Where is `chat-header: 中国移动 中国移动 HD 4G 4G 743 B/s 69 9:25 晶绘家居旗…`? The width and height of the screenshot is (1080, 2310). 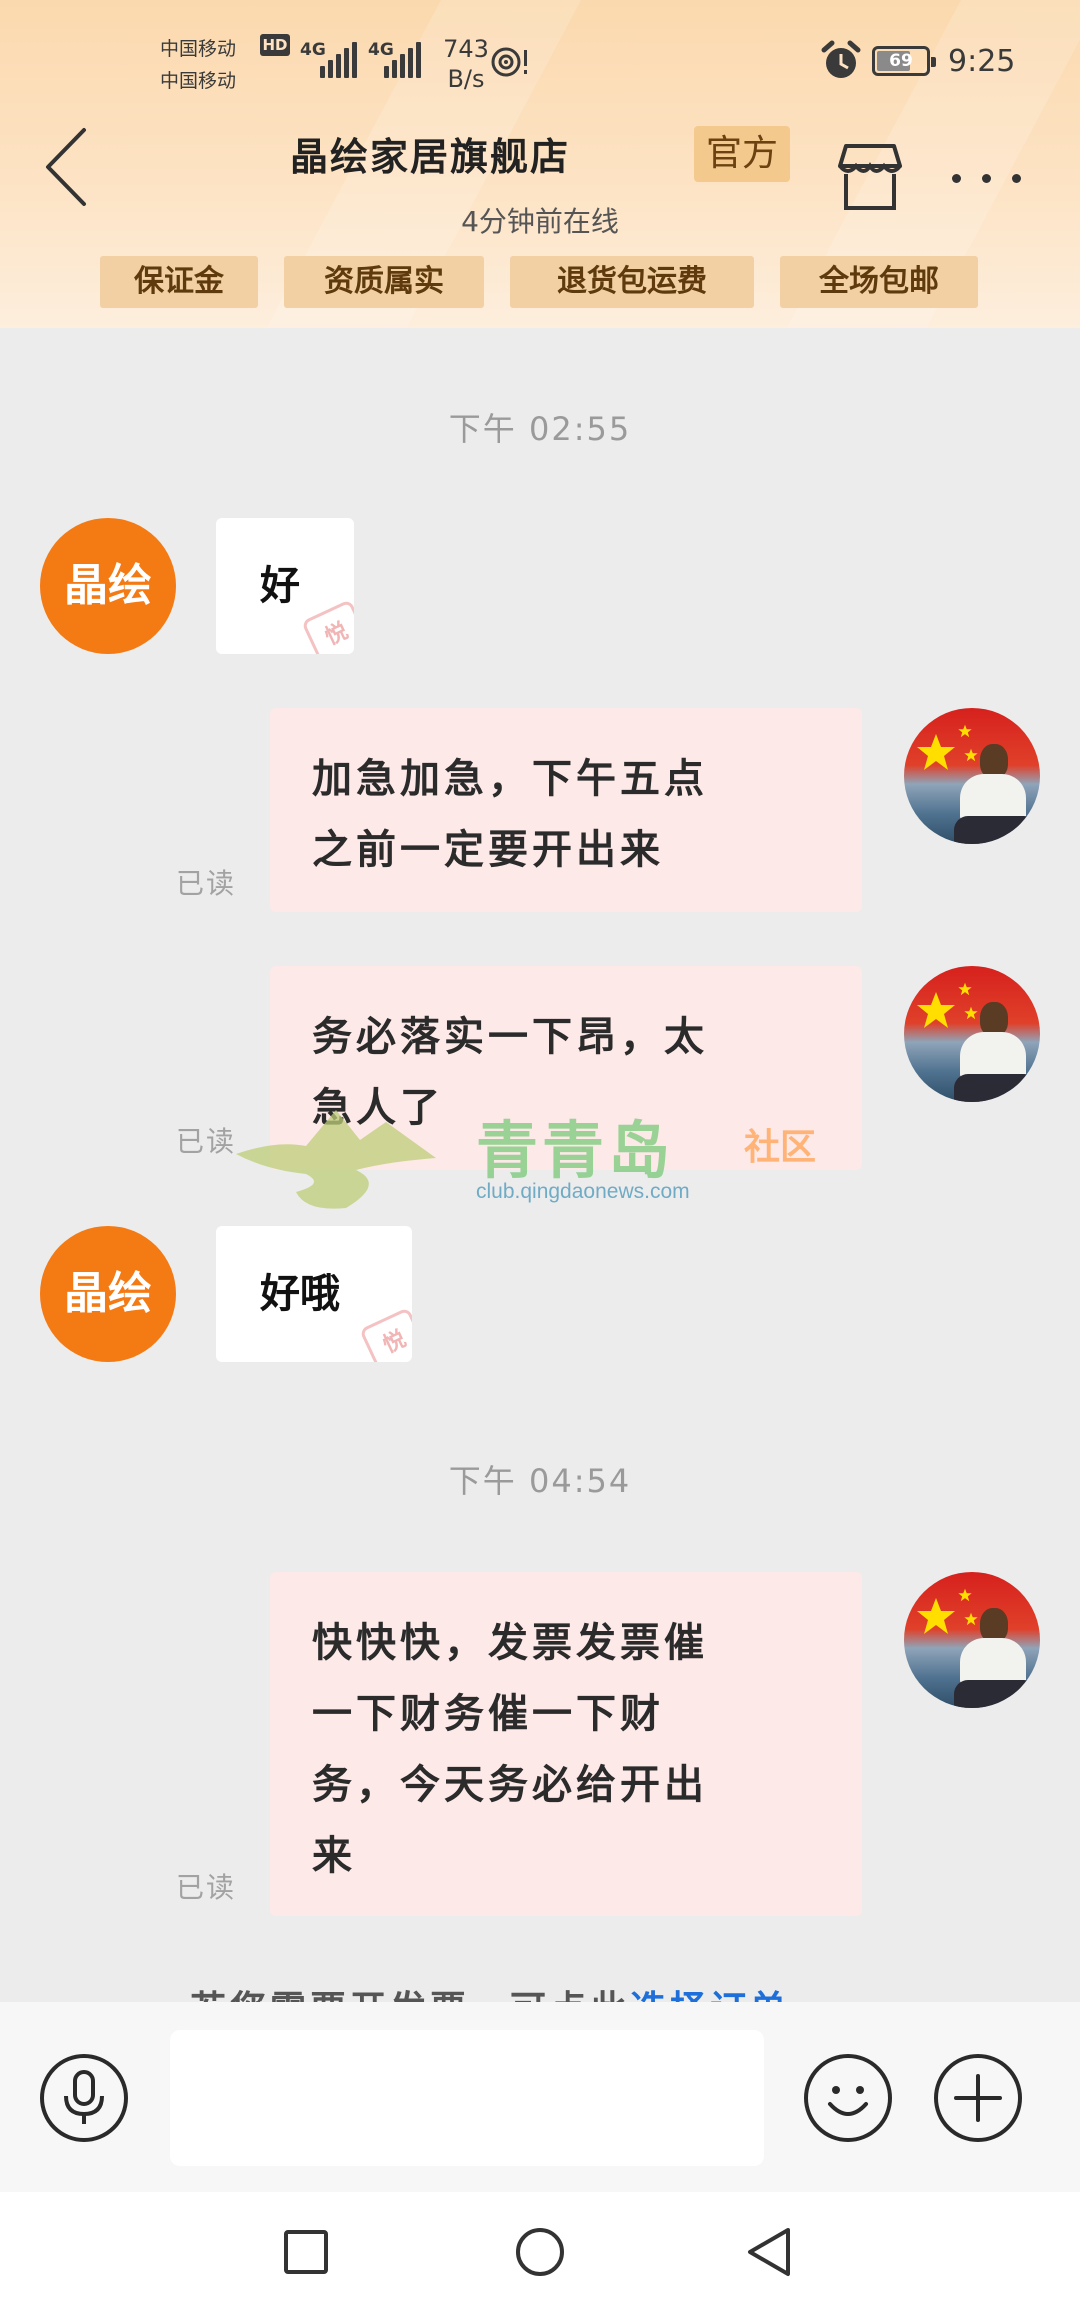 chat-header: 中国移动 中国移动 HD 4G 4G 743 B/s 69 9:25 晶绘家居旗… is located at coordinates (540, 164).